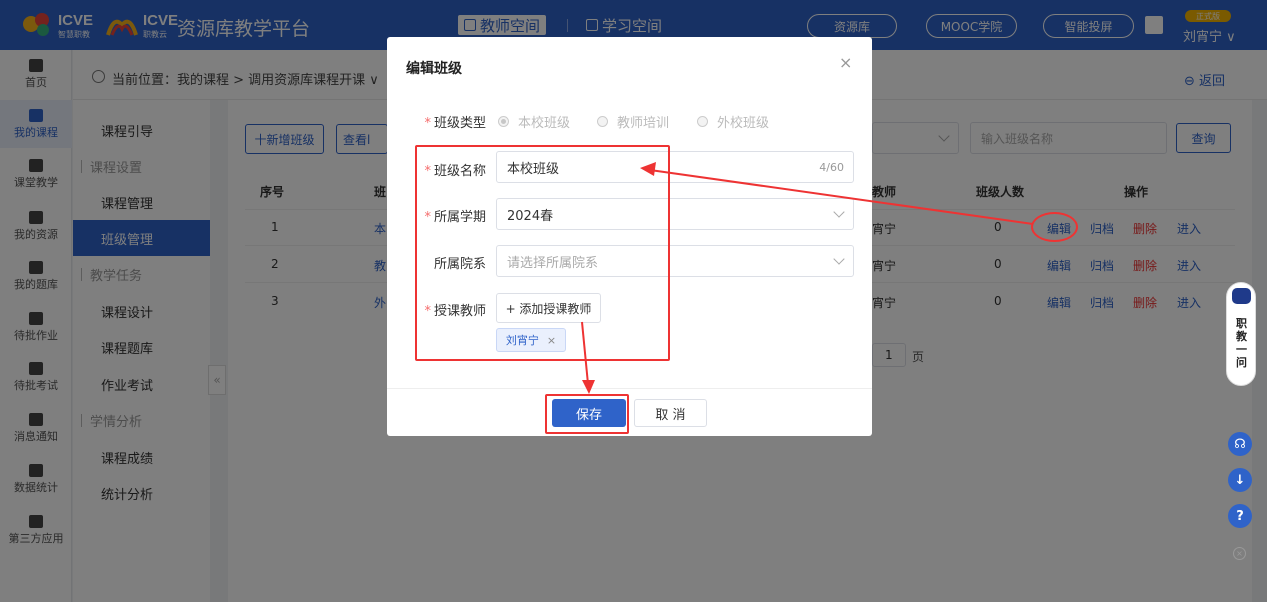  I want to click on annotation-circle-edit, so click(1054, 227).